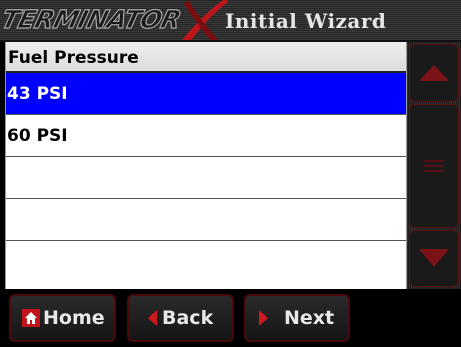  What do you see at coordinates (263, 318) in the screenshot?
I see `arrow-right-icon` at bounding box center [263, 318].